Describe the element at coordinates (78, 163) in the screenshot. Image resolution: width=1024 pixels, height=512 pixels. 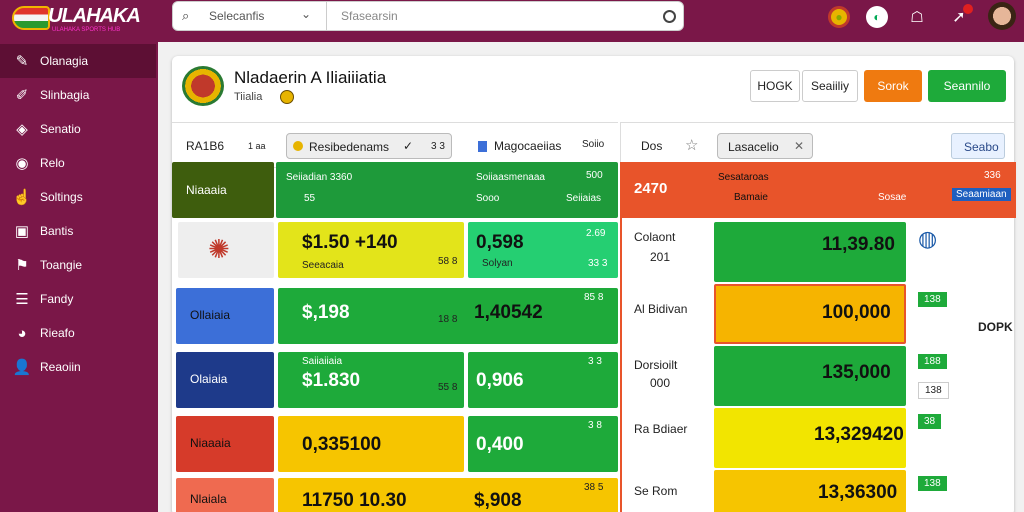
I see `sidebar-item-relo: ◉ Relo` at that location.